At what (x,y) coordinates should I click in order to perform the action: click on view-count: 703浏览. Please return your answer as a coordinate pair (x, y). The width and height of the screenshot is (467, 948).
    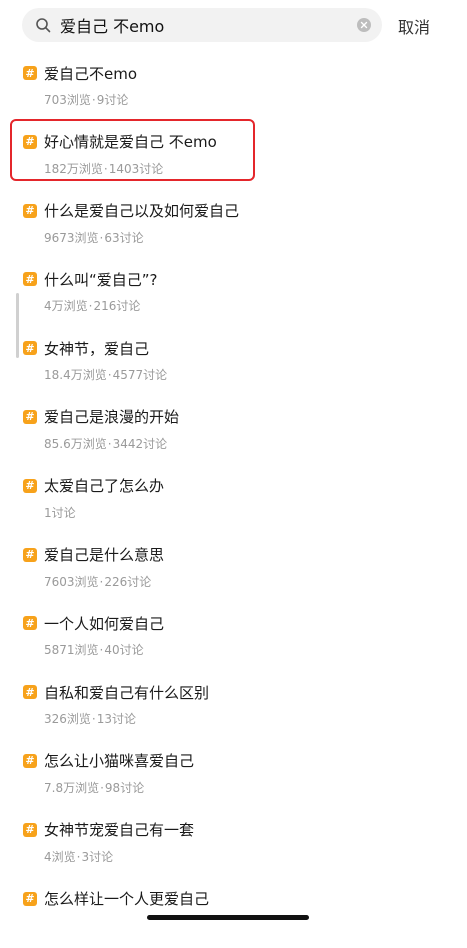
    Looking at the image, I should click on (67, 100).